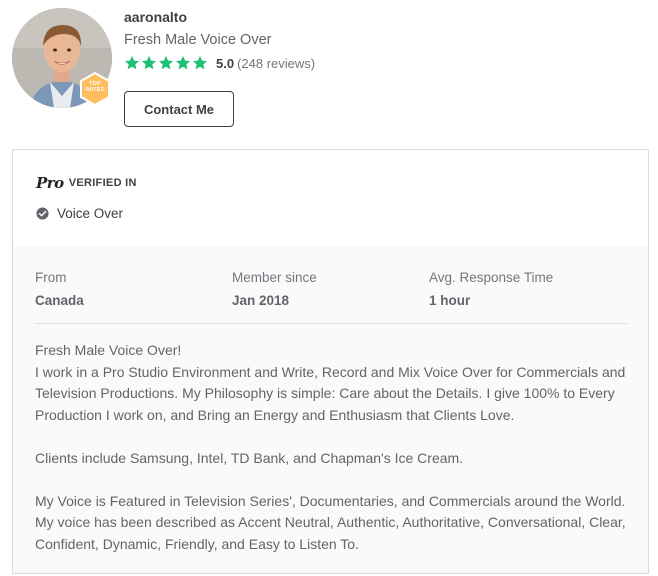 The image size is (658, 576). I want to click on contact-me-button: Contact Me, so click(179, 109).